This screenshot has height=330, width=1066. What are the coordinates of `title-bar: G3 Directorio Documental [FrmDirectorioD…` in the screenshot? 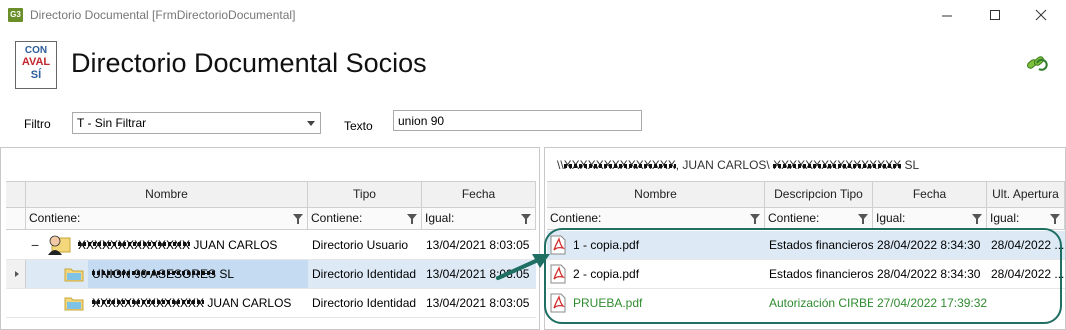 It's located at (533, 15).